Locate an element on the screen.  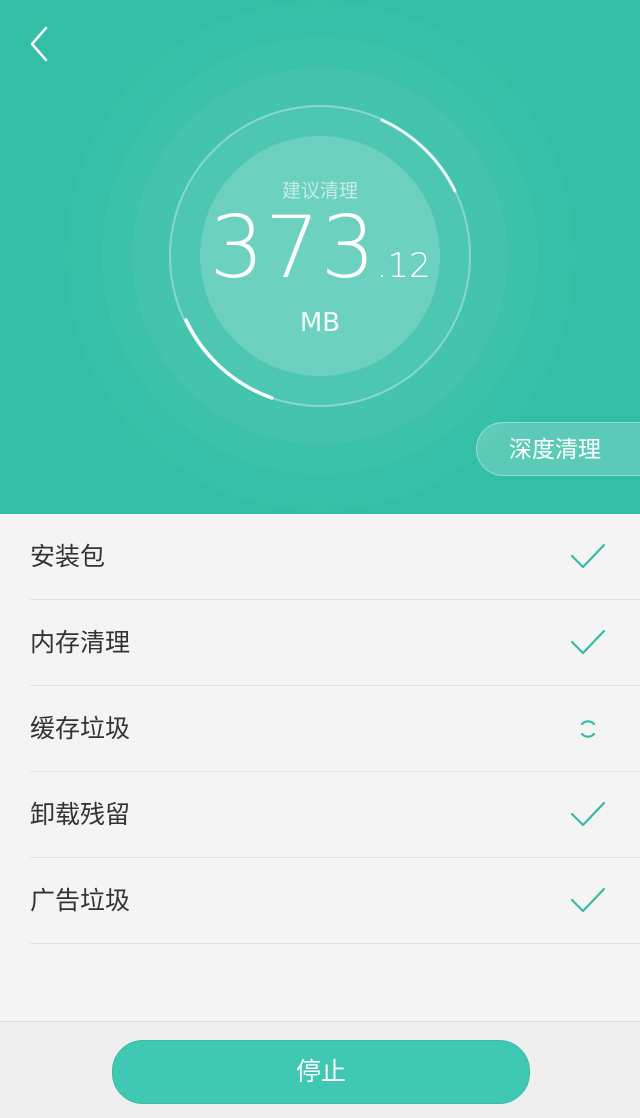
chevron-left-icon is located at coordinates (39, 44).